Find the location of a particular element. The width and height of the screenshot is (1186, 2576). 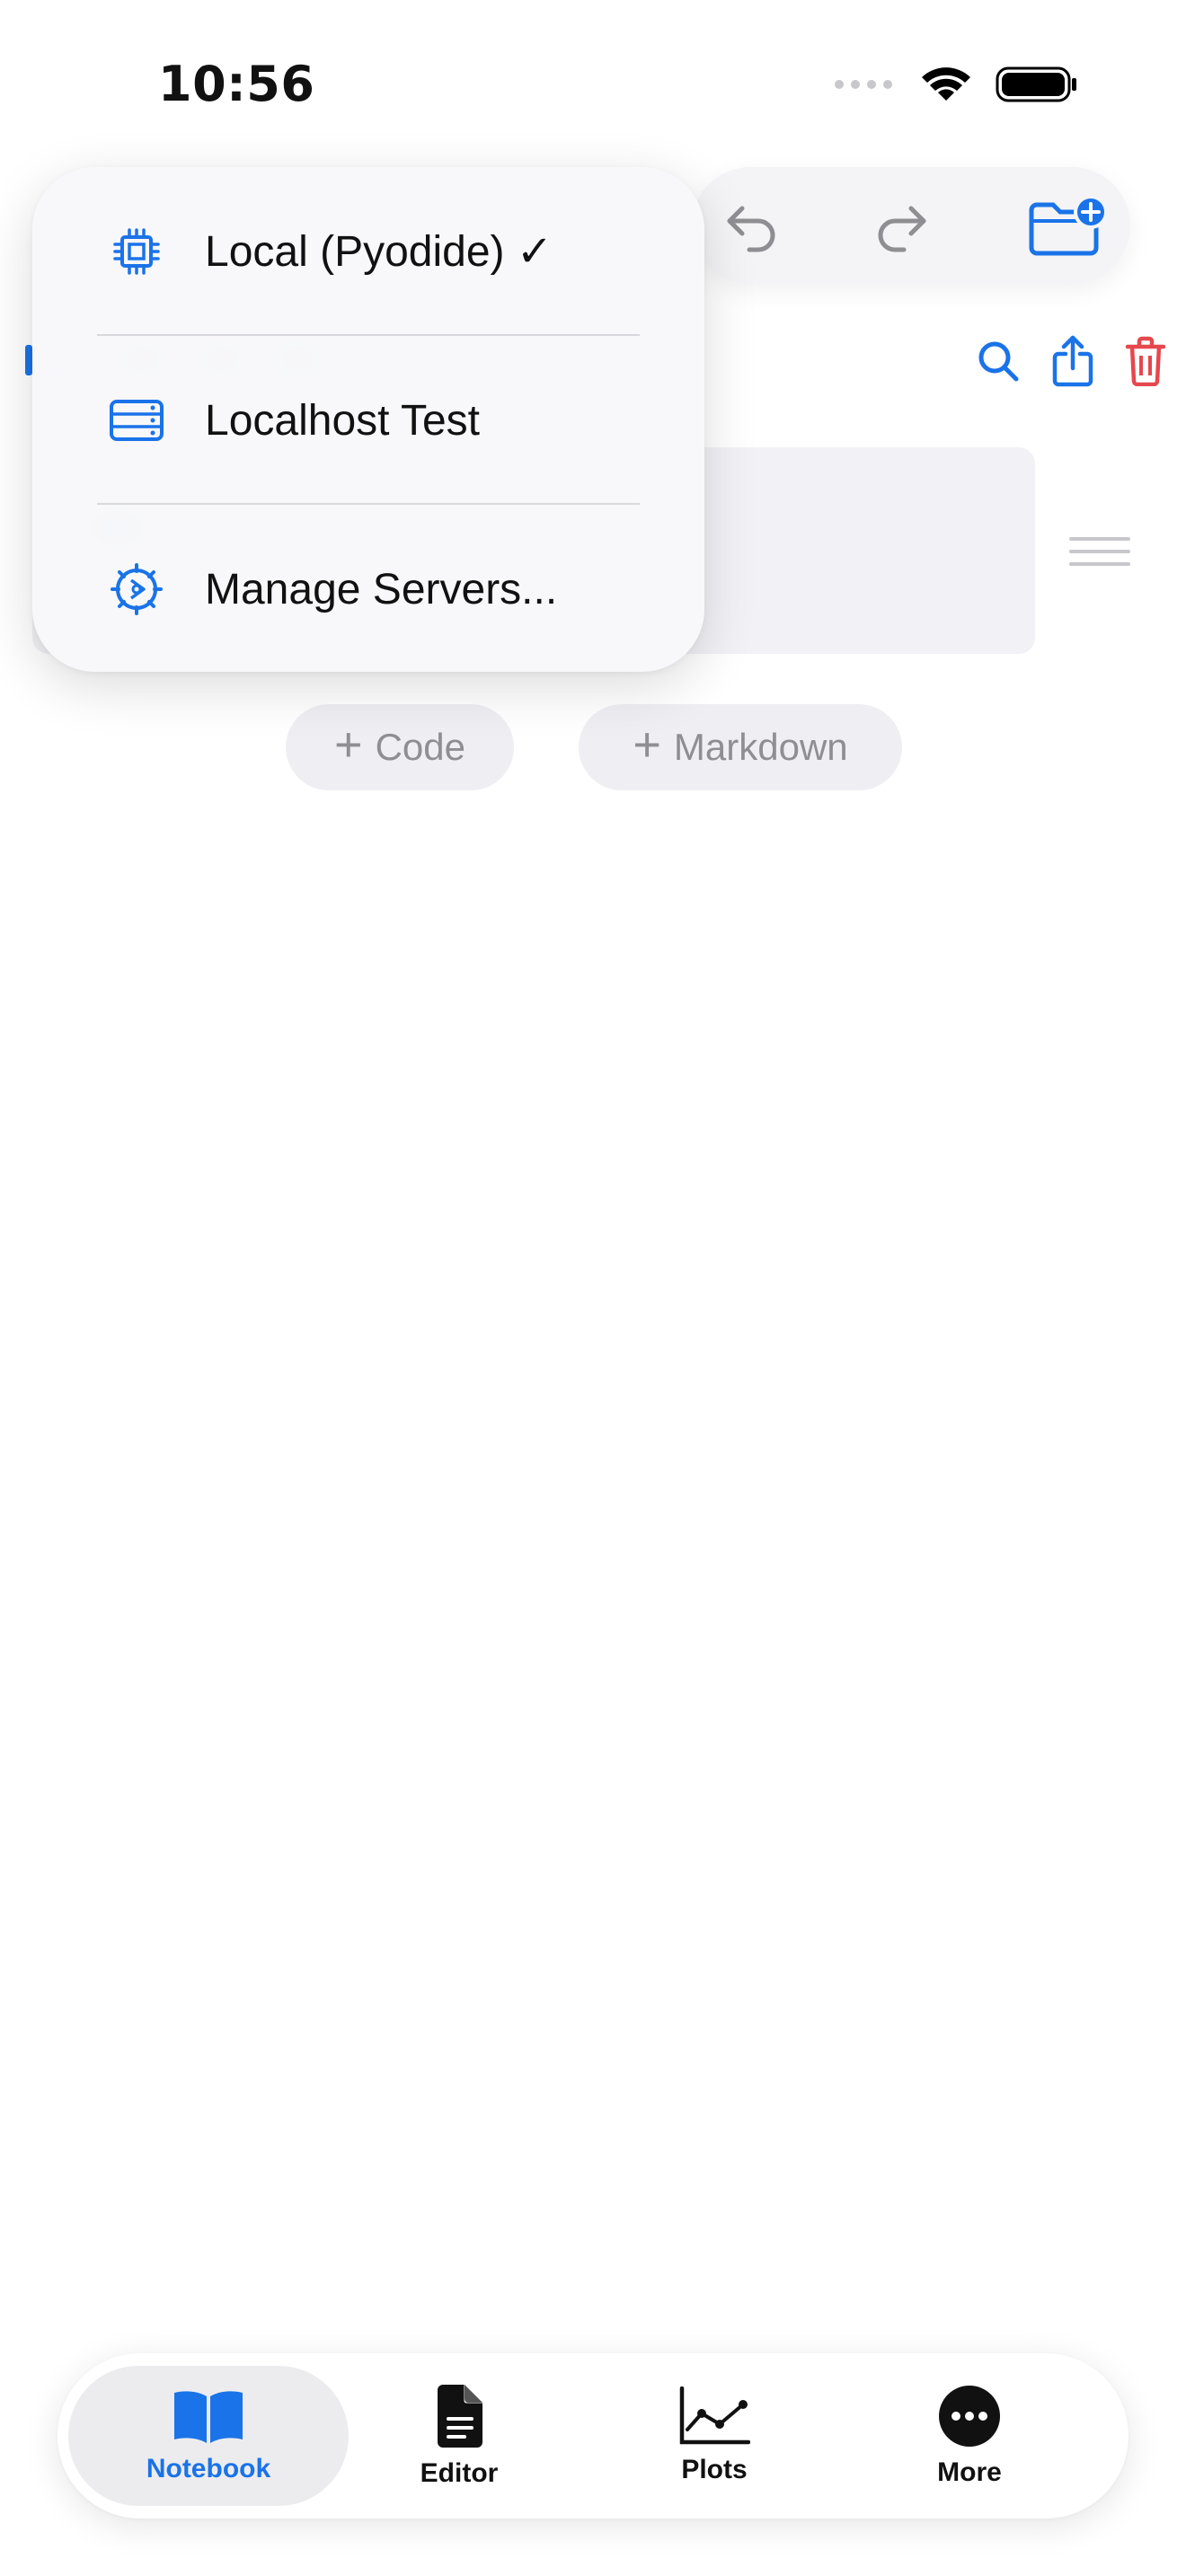

add-code-cell-button: + Code is located at coordinates (400, 747).